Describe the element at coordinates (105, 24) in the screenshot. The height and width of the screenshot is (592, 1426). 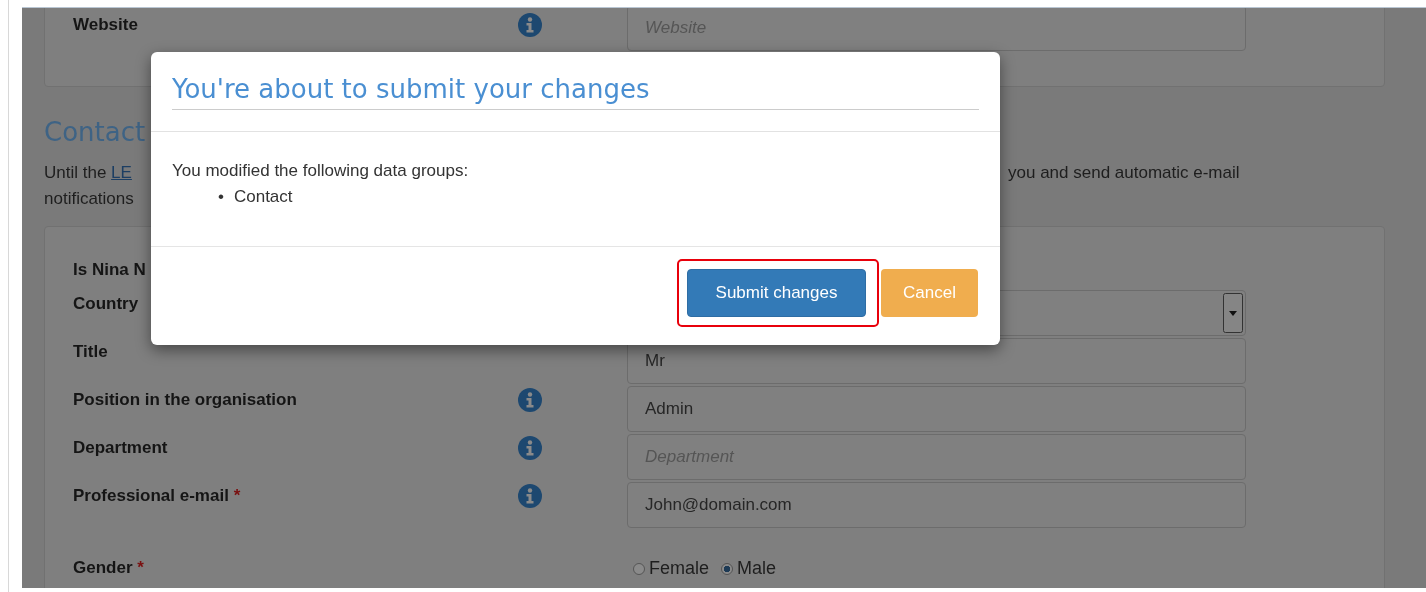
I see `field-label: Website` at that location.